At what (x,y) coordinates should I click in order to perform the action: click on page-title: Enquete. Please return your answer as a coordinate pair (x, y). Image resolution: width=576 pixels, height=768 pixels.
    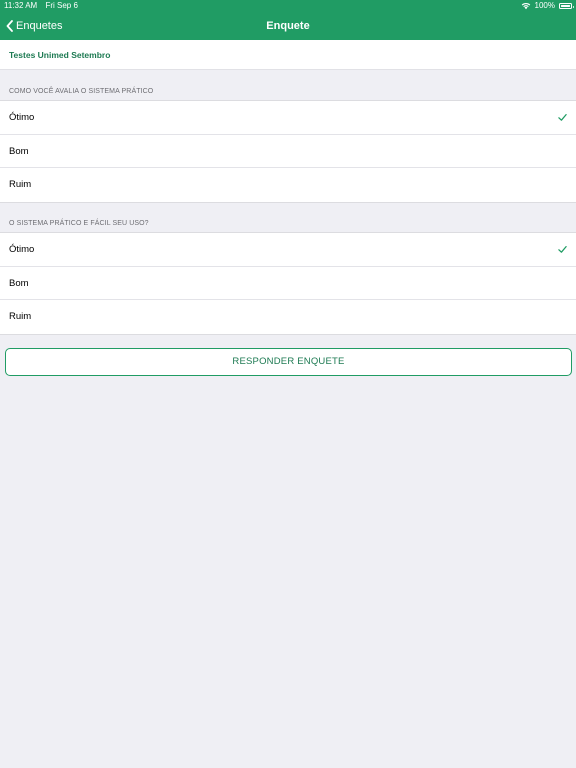
    Looking at the image, I should click on (288, 26).